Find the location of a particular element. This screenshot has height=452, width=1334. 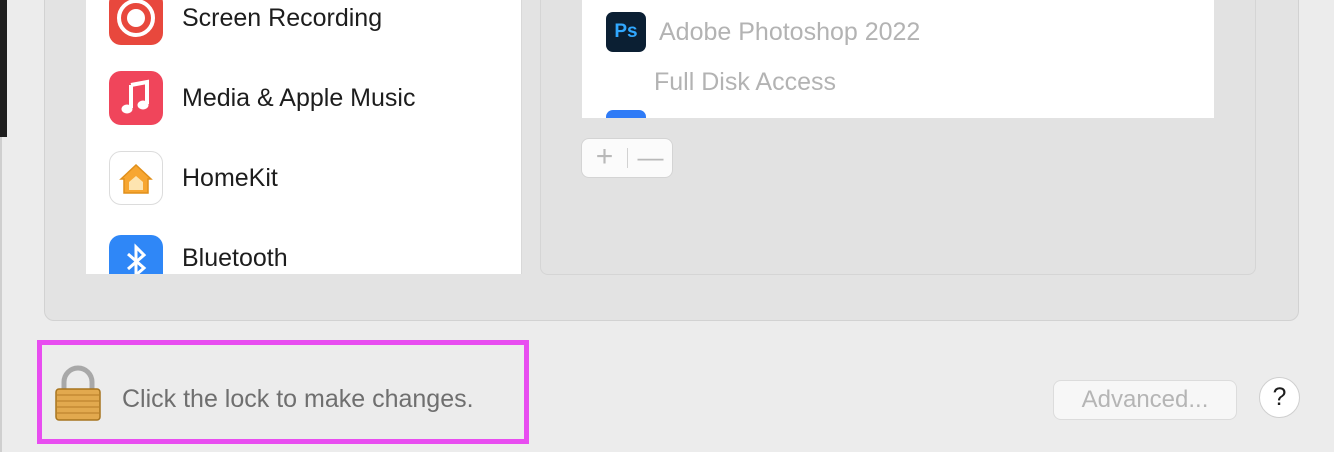

app-name: Adobe Photoshop 2022 is located at coordinates (790, 32).